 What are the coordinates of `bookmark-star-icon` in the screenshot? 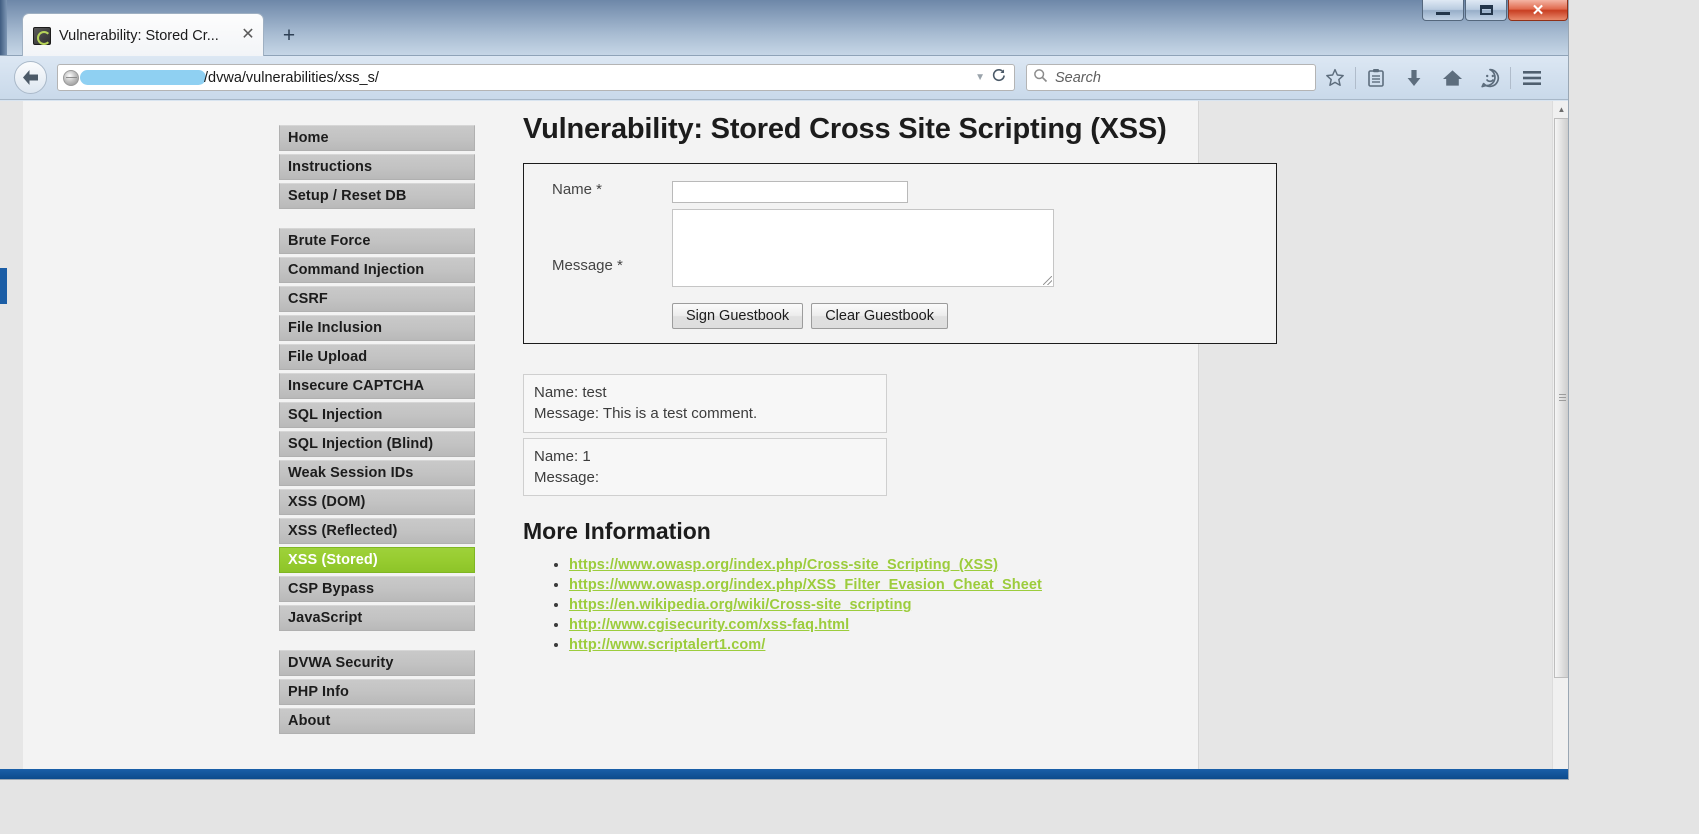 It's located at (1335, 78).